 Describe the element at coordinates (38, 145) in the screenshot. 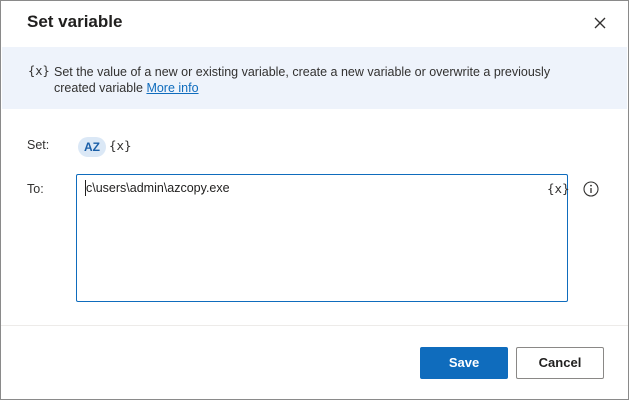

I see `set-label: Set:` at that location.